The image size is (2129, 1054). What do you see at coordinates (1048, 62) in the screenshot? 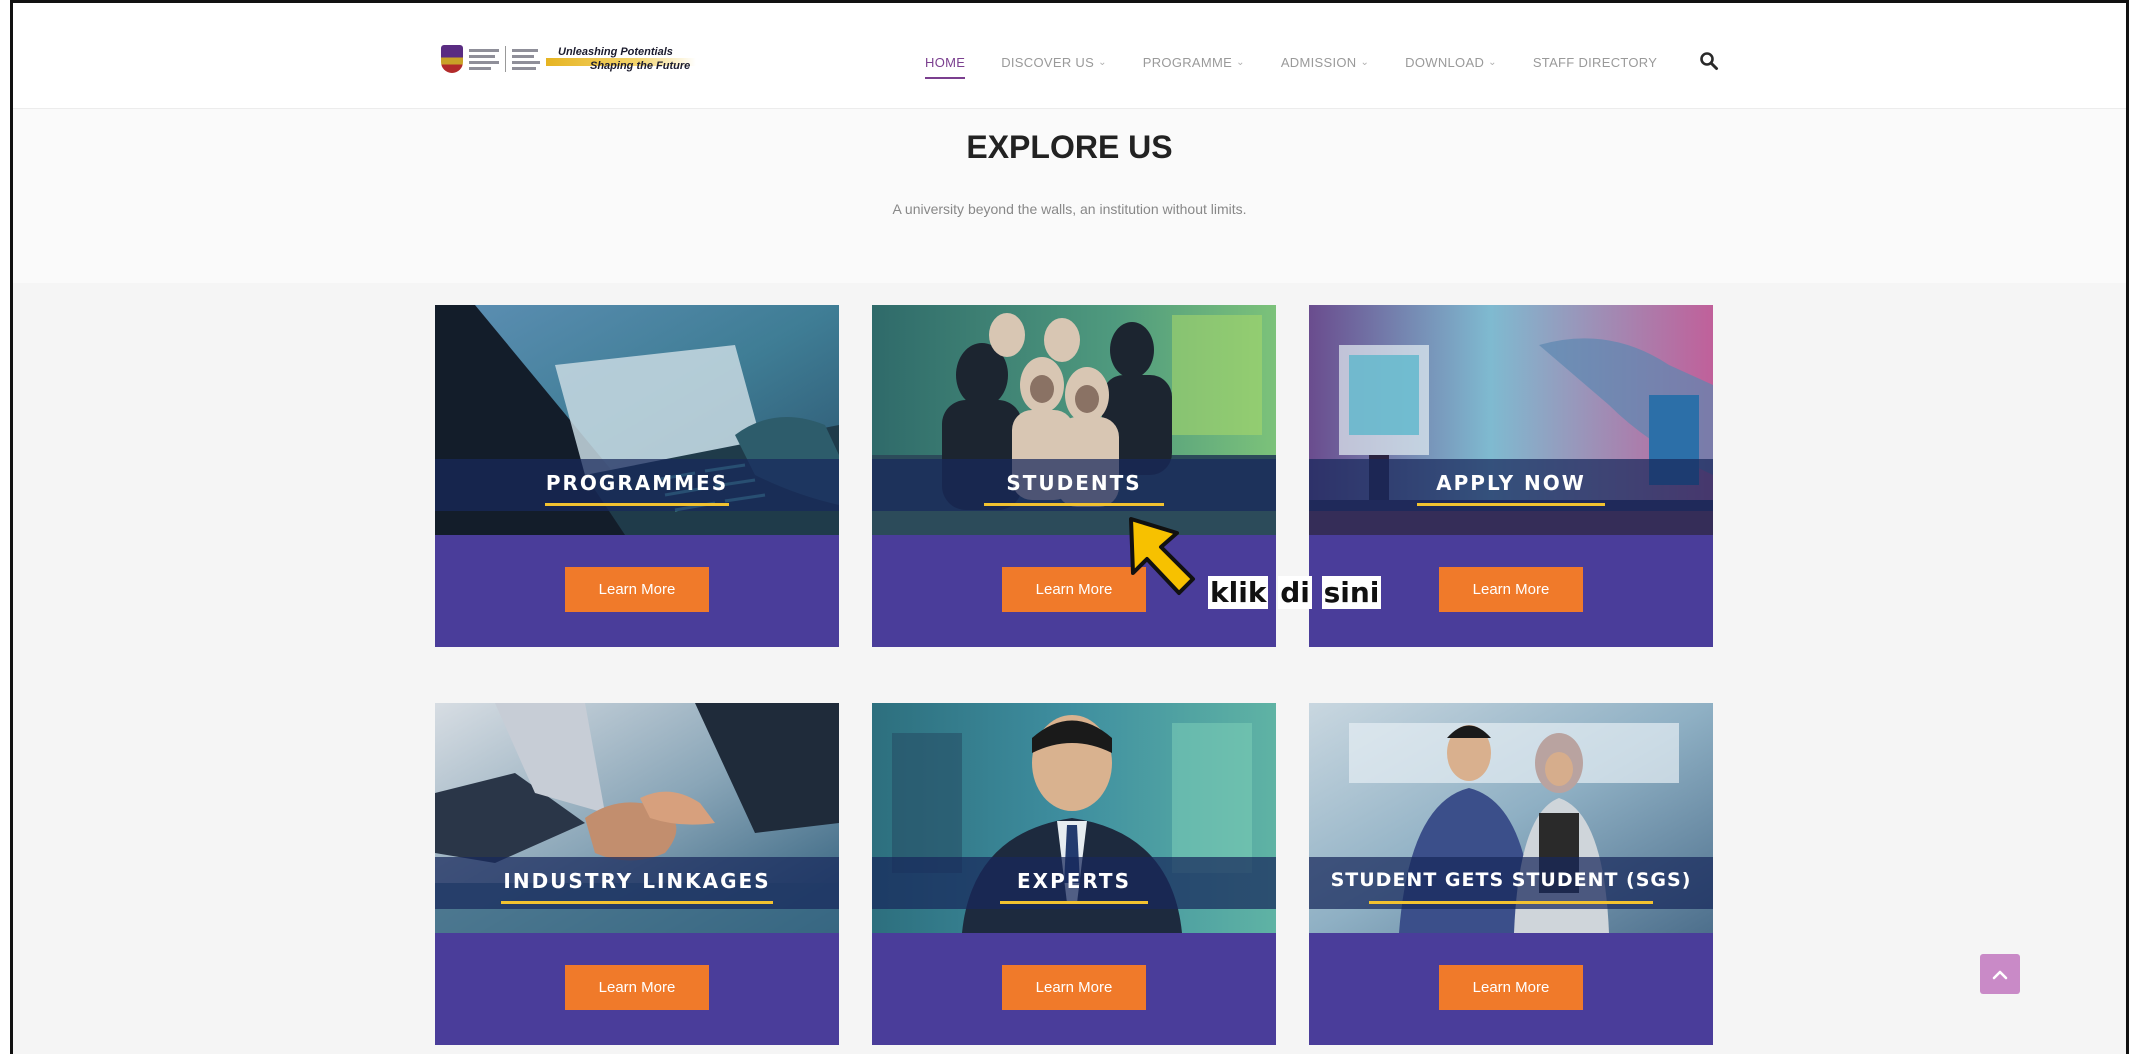
I see `nav-discover-us-label: DISCOVER US` at bounding box center [1048, 62].